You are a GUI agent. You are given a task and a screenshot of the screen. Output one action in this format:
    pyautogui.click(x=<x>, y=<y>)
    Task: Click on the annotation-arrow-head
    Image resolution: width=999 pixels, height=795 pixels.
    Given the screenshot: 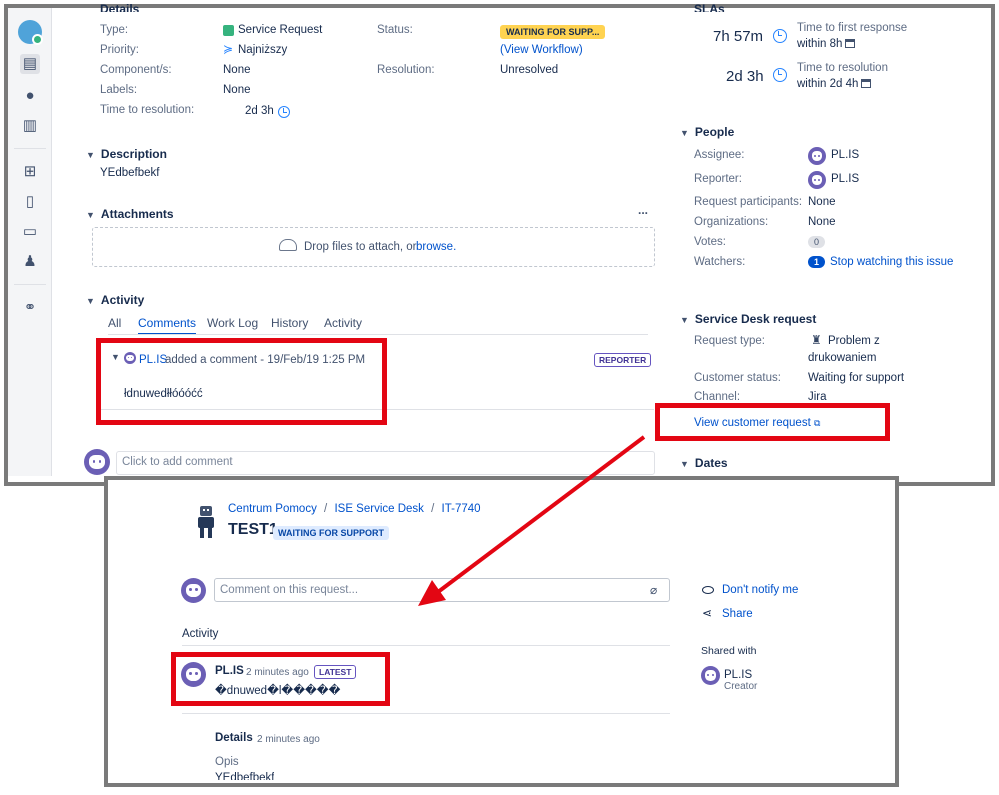 What is the action you would take?
    pyautogui.click(x=432, y=593)
    